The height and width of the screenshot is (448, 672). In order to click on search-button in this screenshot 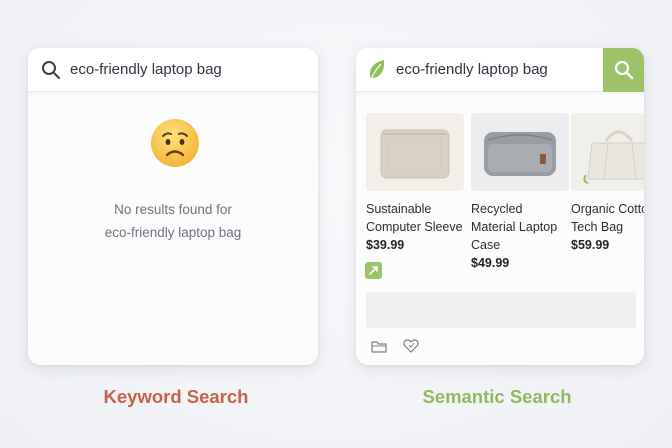, I will do `click(623, 70)`.